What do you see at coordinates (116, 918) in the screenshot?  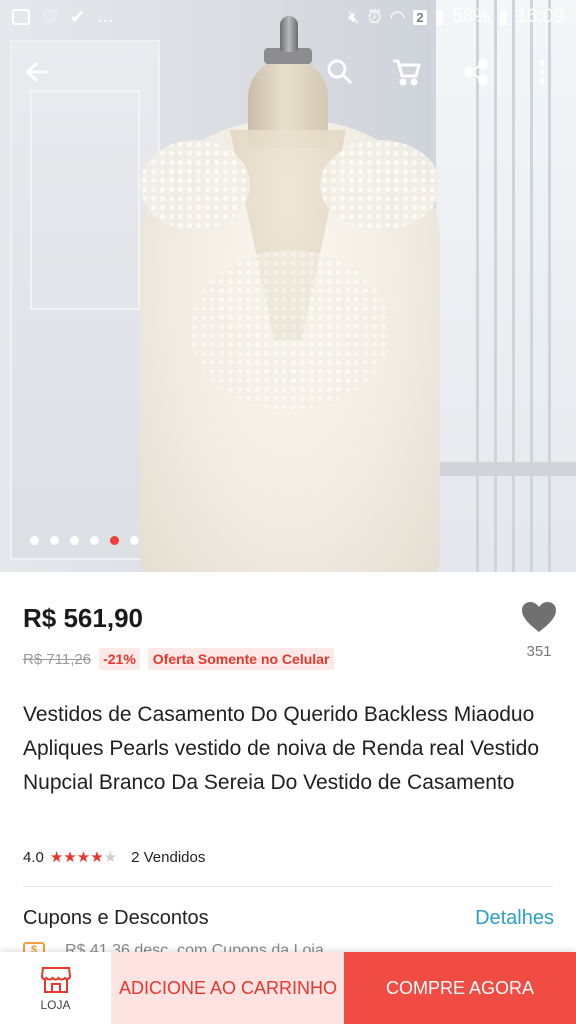 I see `coupons-title: Cupons e Descontos` at bounding box center [116, 918].